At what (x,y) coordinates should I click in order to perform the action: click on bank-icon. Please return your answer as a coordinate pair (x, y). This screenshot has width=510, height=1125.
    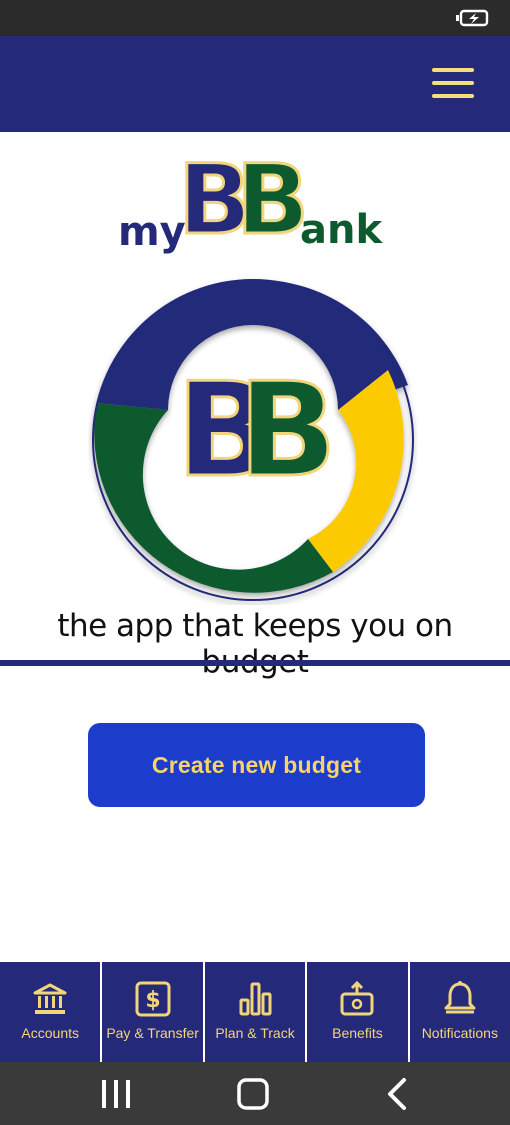
    Looking at the image, I should click on (50, 998).